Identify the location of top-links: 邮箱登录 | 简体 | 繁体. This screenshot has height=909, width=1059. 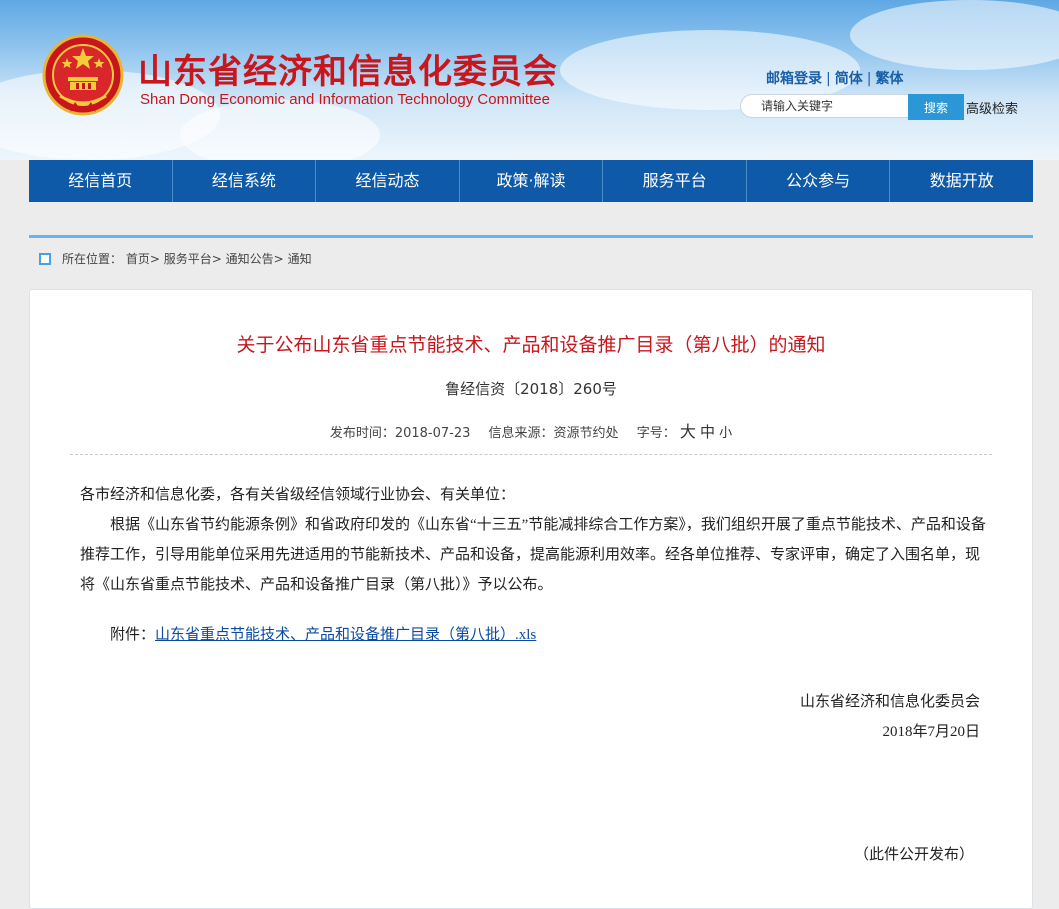
(834, 78).